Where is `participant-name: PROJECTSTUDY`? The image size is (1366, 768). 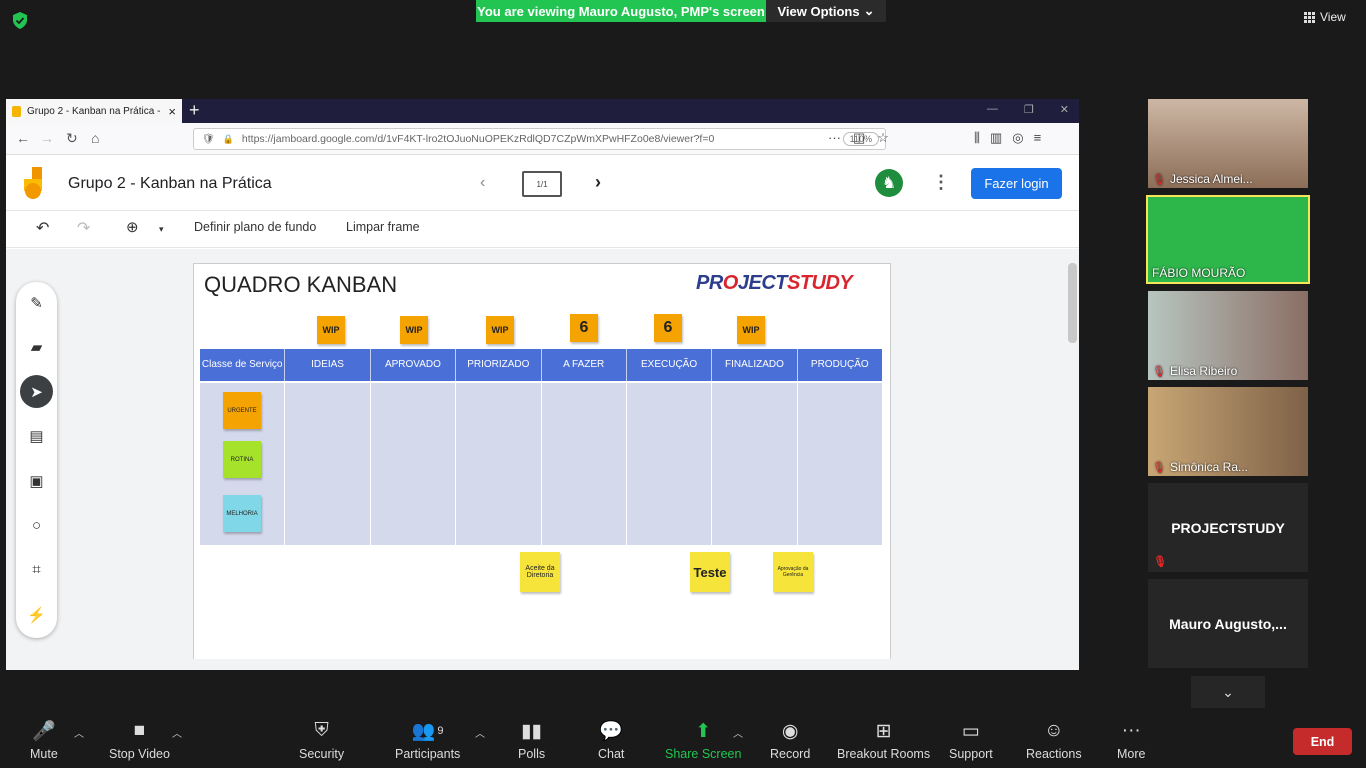 participant-name: PROJECTSTUDY is located at coordinates (1228, 527).